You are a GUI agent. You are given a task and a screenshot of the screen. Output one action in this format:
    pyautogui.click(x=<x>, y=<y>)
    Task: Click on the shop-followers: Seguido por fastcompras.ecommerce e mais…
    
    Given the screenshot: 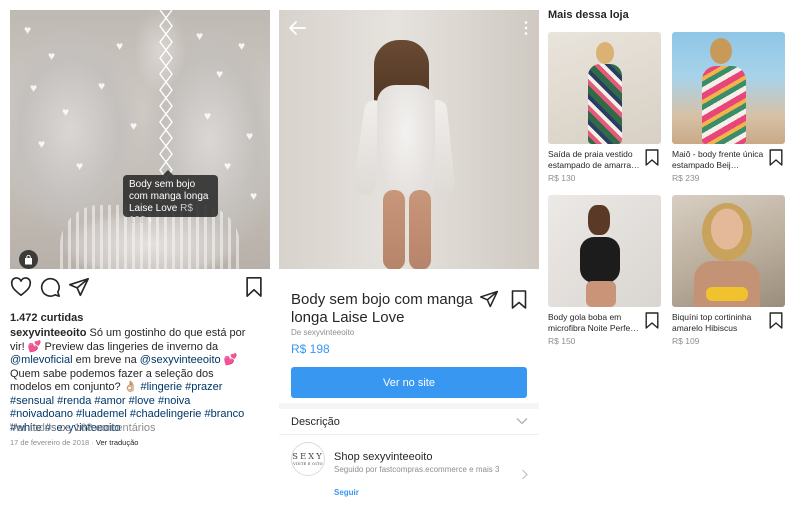 What is the action you would take?
    pyautogui.click(x=417, y=469)
    